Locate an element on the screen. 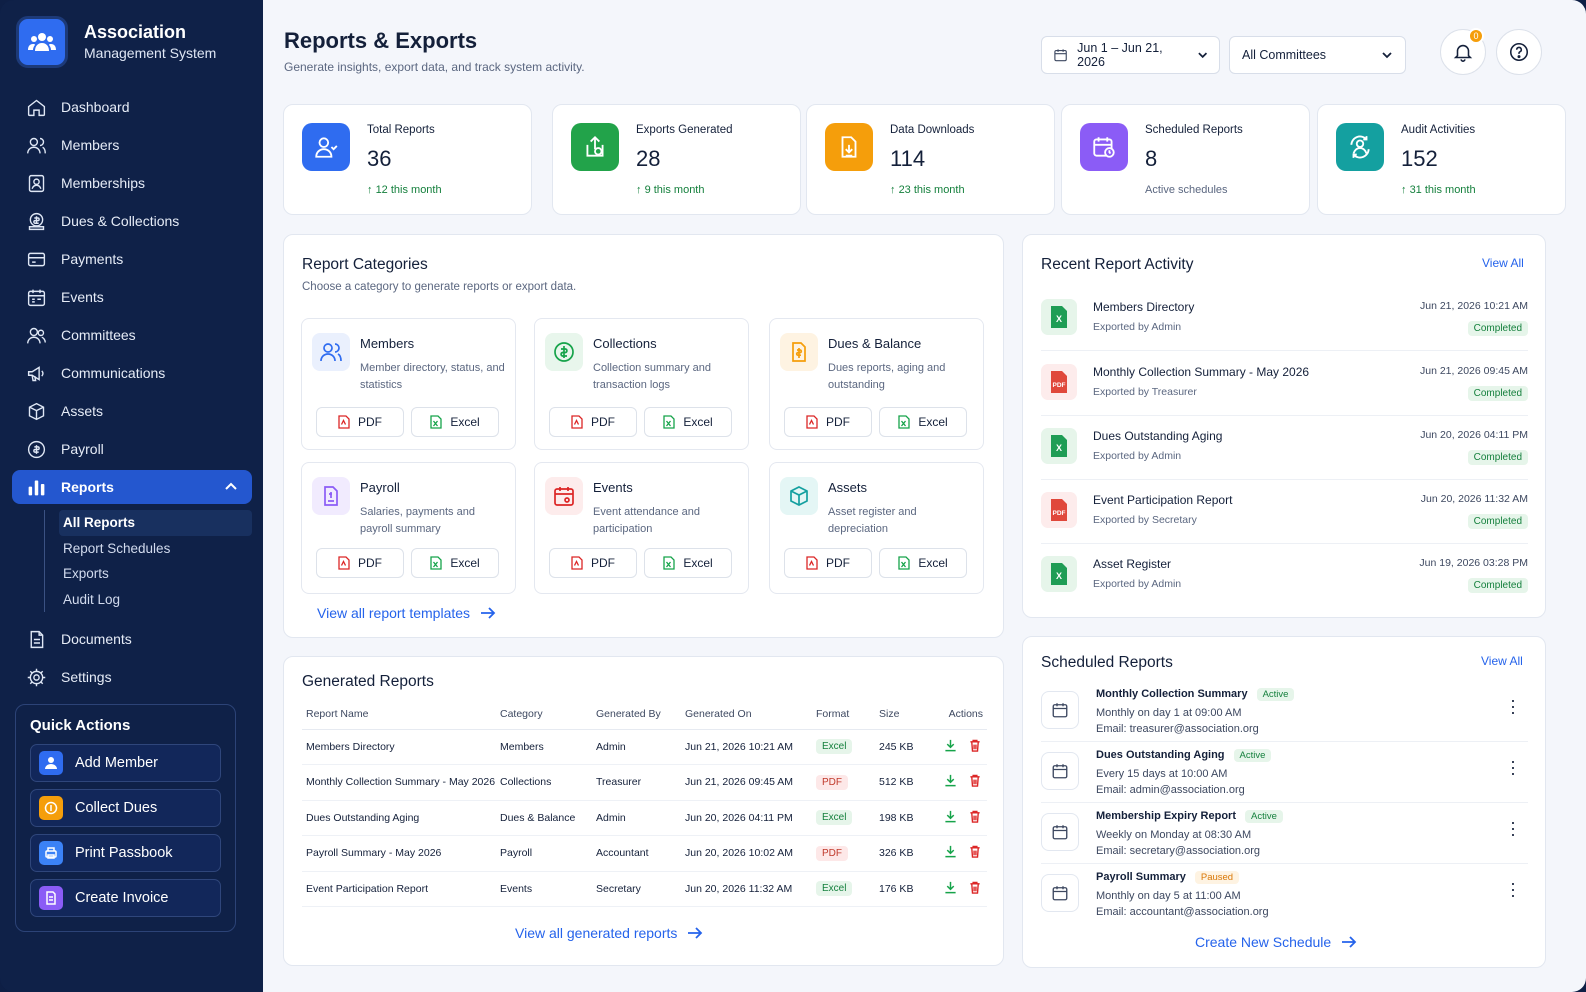 This screenshot has height=992, width=1586. dues-pdf-button: PDF is located at coordinates (828, 422).